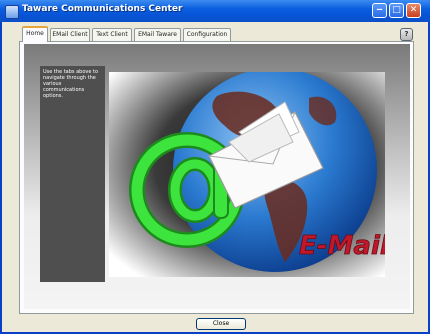  What do you see at coordinates (221, 324) in the screenshot?
I see `close-button: Close` at bounding box center [221, 324].